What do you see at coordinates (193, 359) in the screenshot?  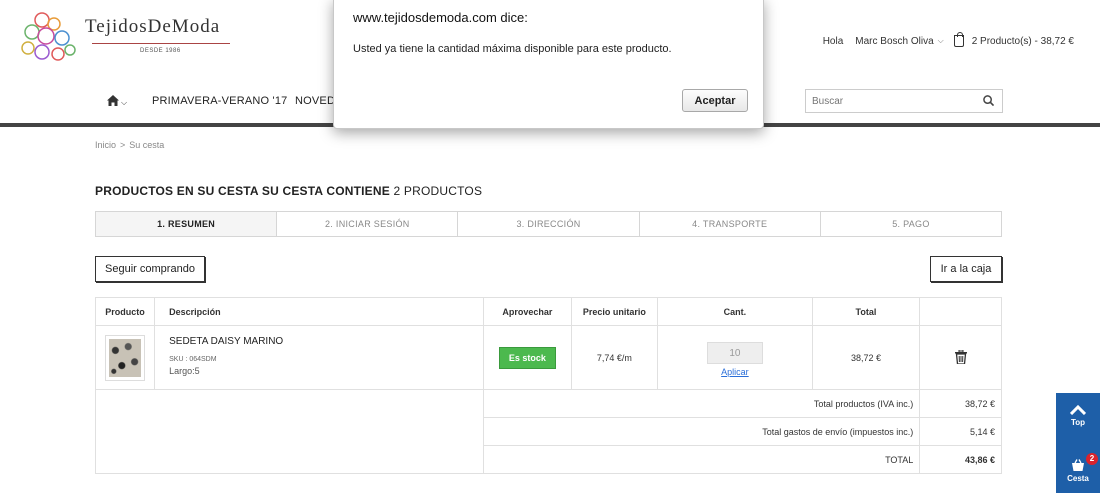 I see `product-sku: SKU : 064SDM` at bounding box center [193, 359].